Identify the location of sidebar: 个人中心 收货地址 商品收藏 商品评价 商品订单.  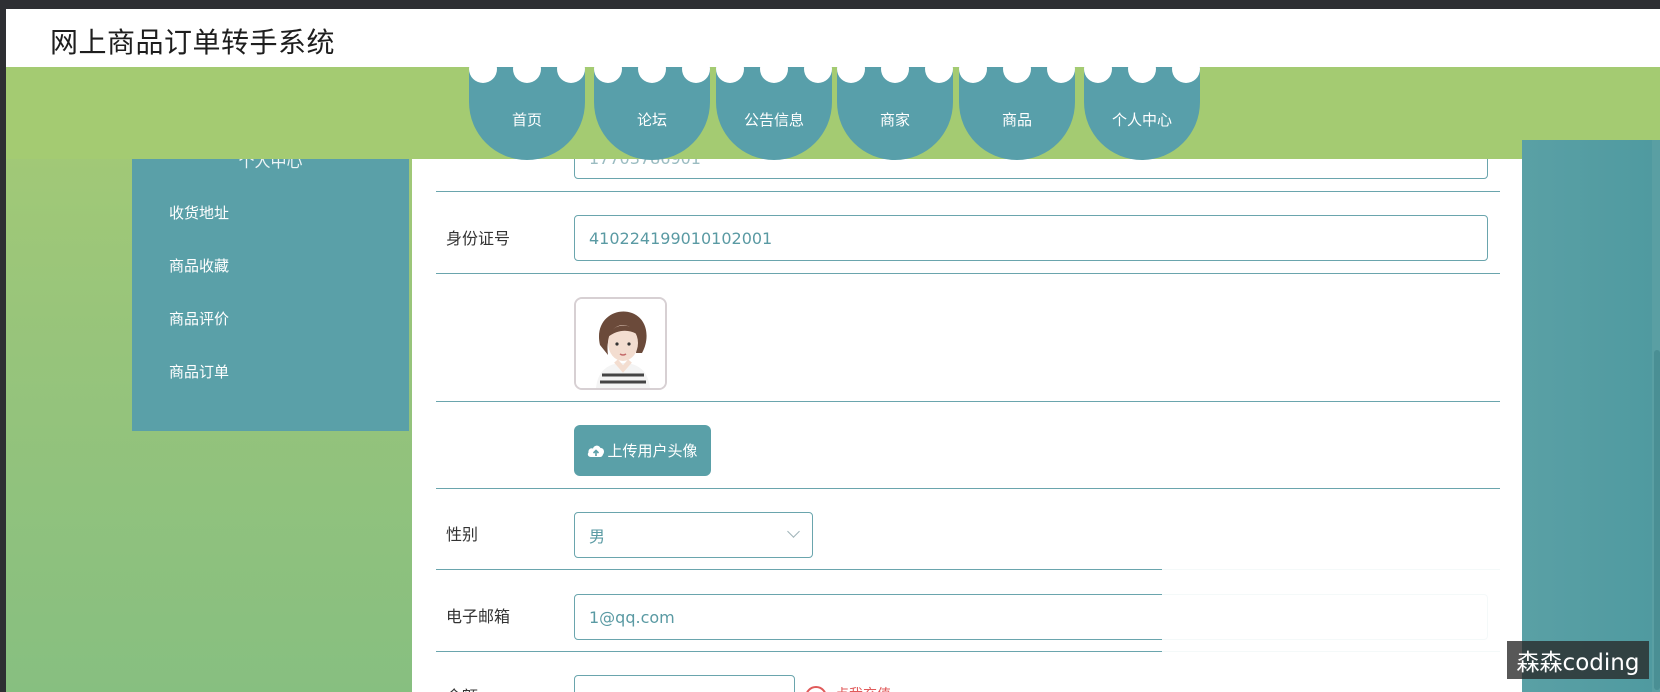
(270, 285).